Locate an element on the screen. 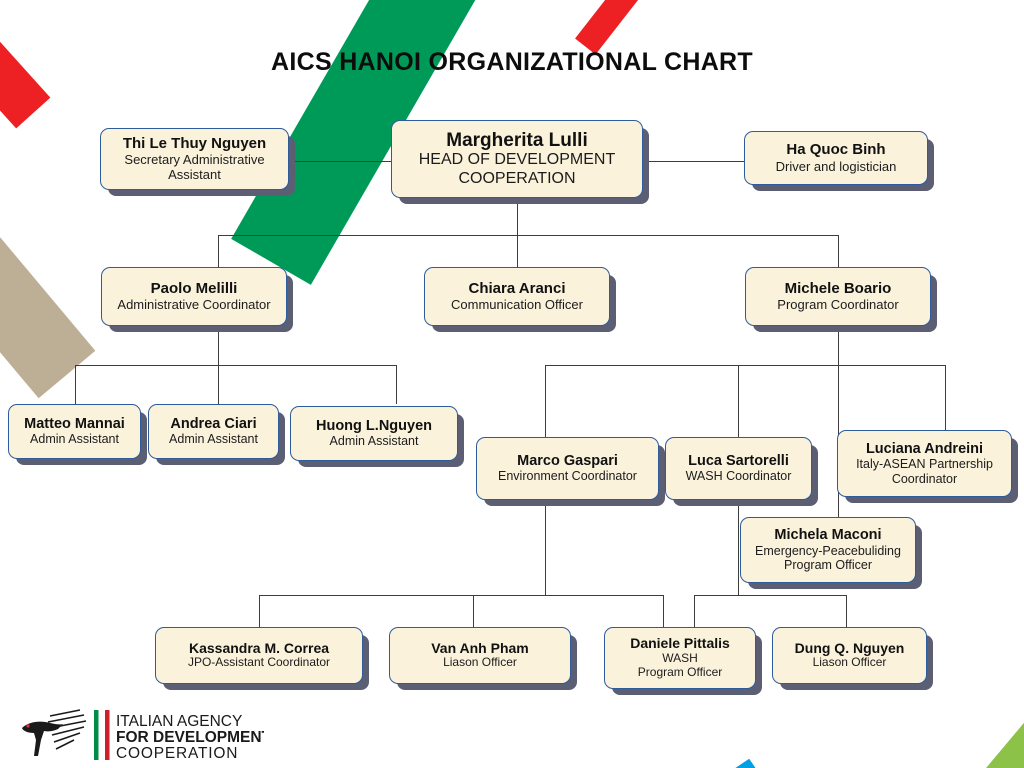  connector-program-team-bus is located at coordinates (745, 365).